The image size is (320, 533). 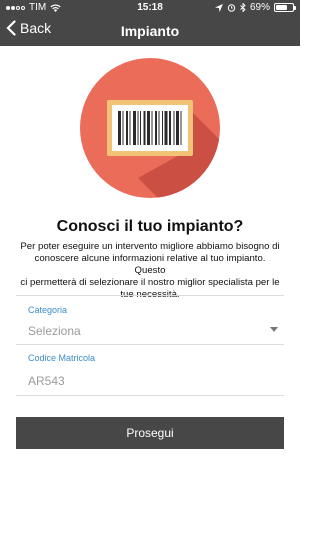 I want to click on app-header: TIM 15:18 69% Back Impianto, so click(x=150, y=23).